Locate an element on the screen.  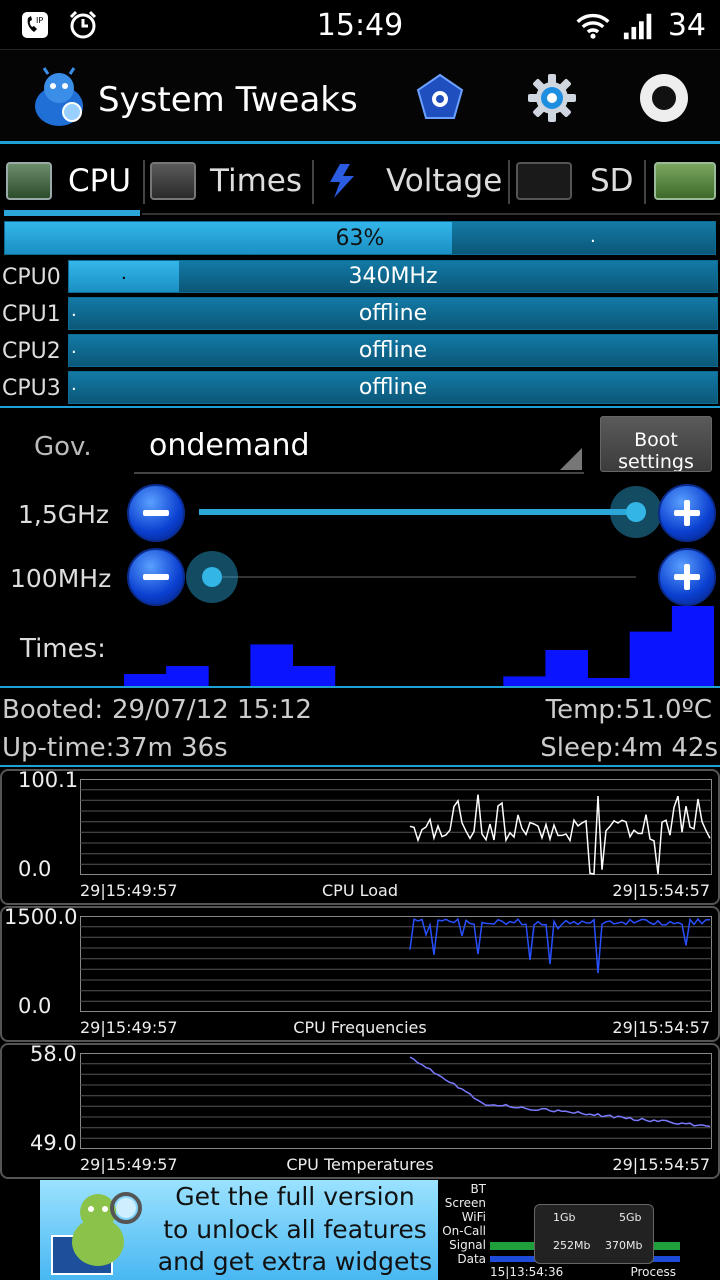
boot-settings-button: Boot settings is located at coordinates (656, 444).